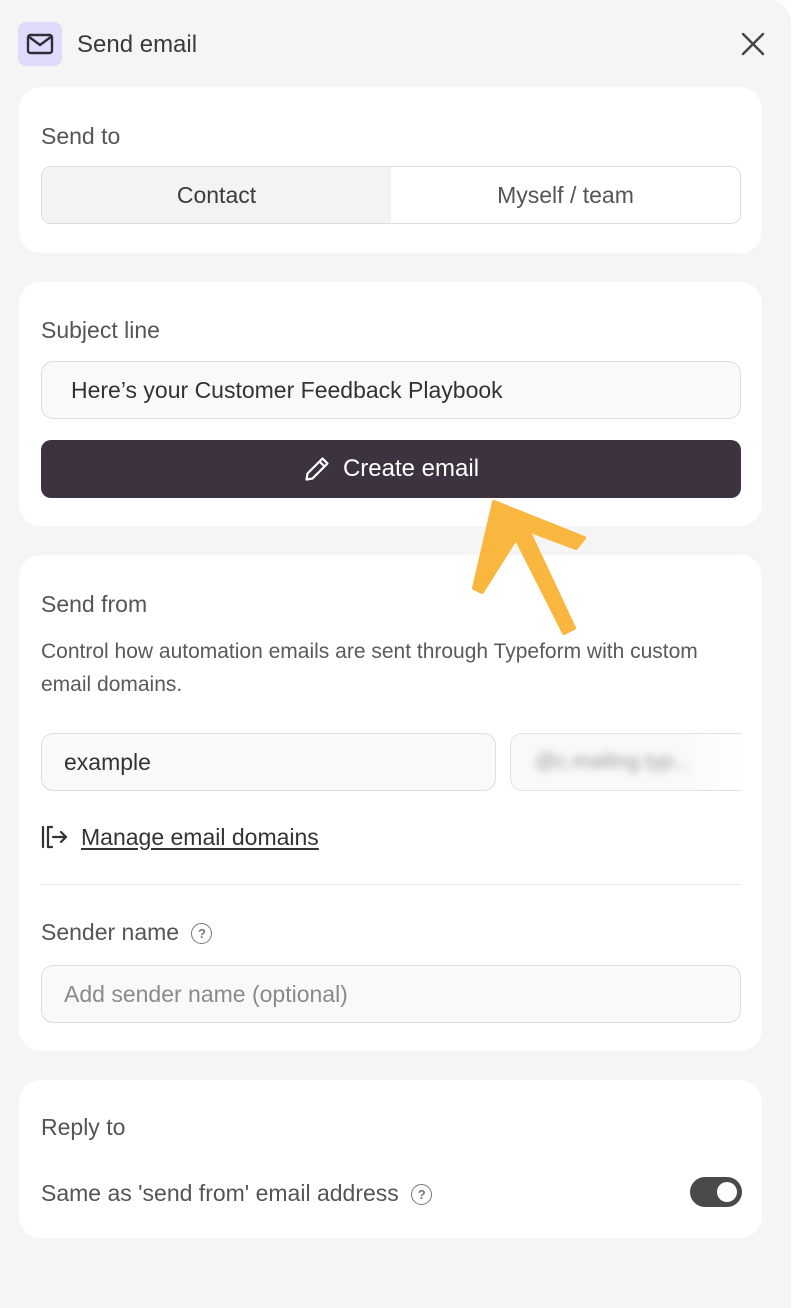  I want to click on send-to-card: Send to Contact Myself / team, so click(390, 170).